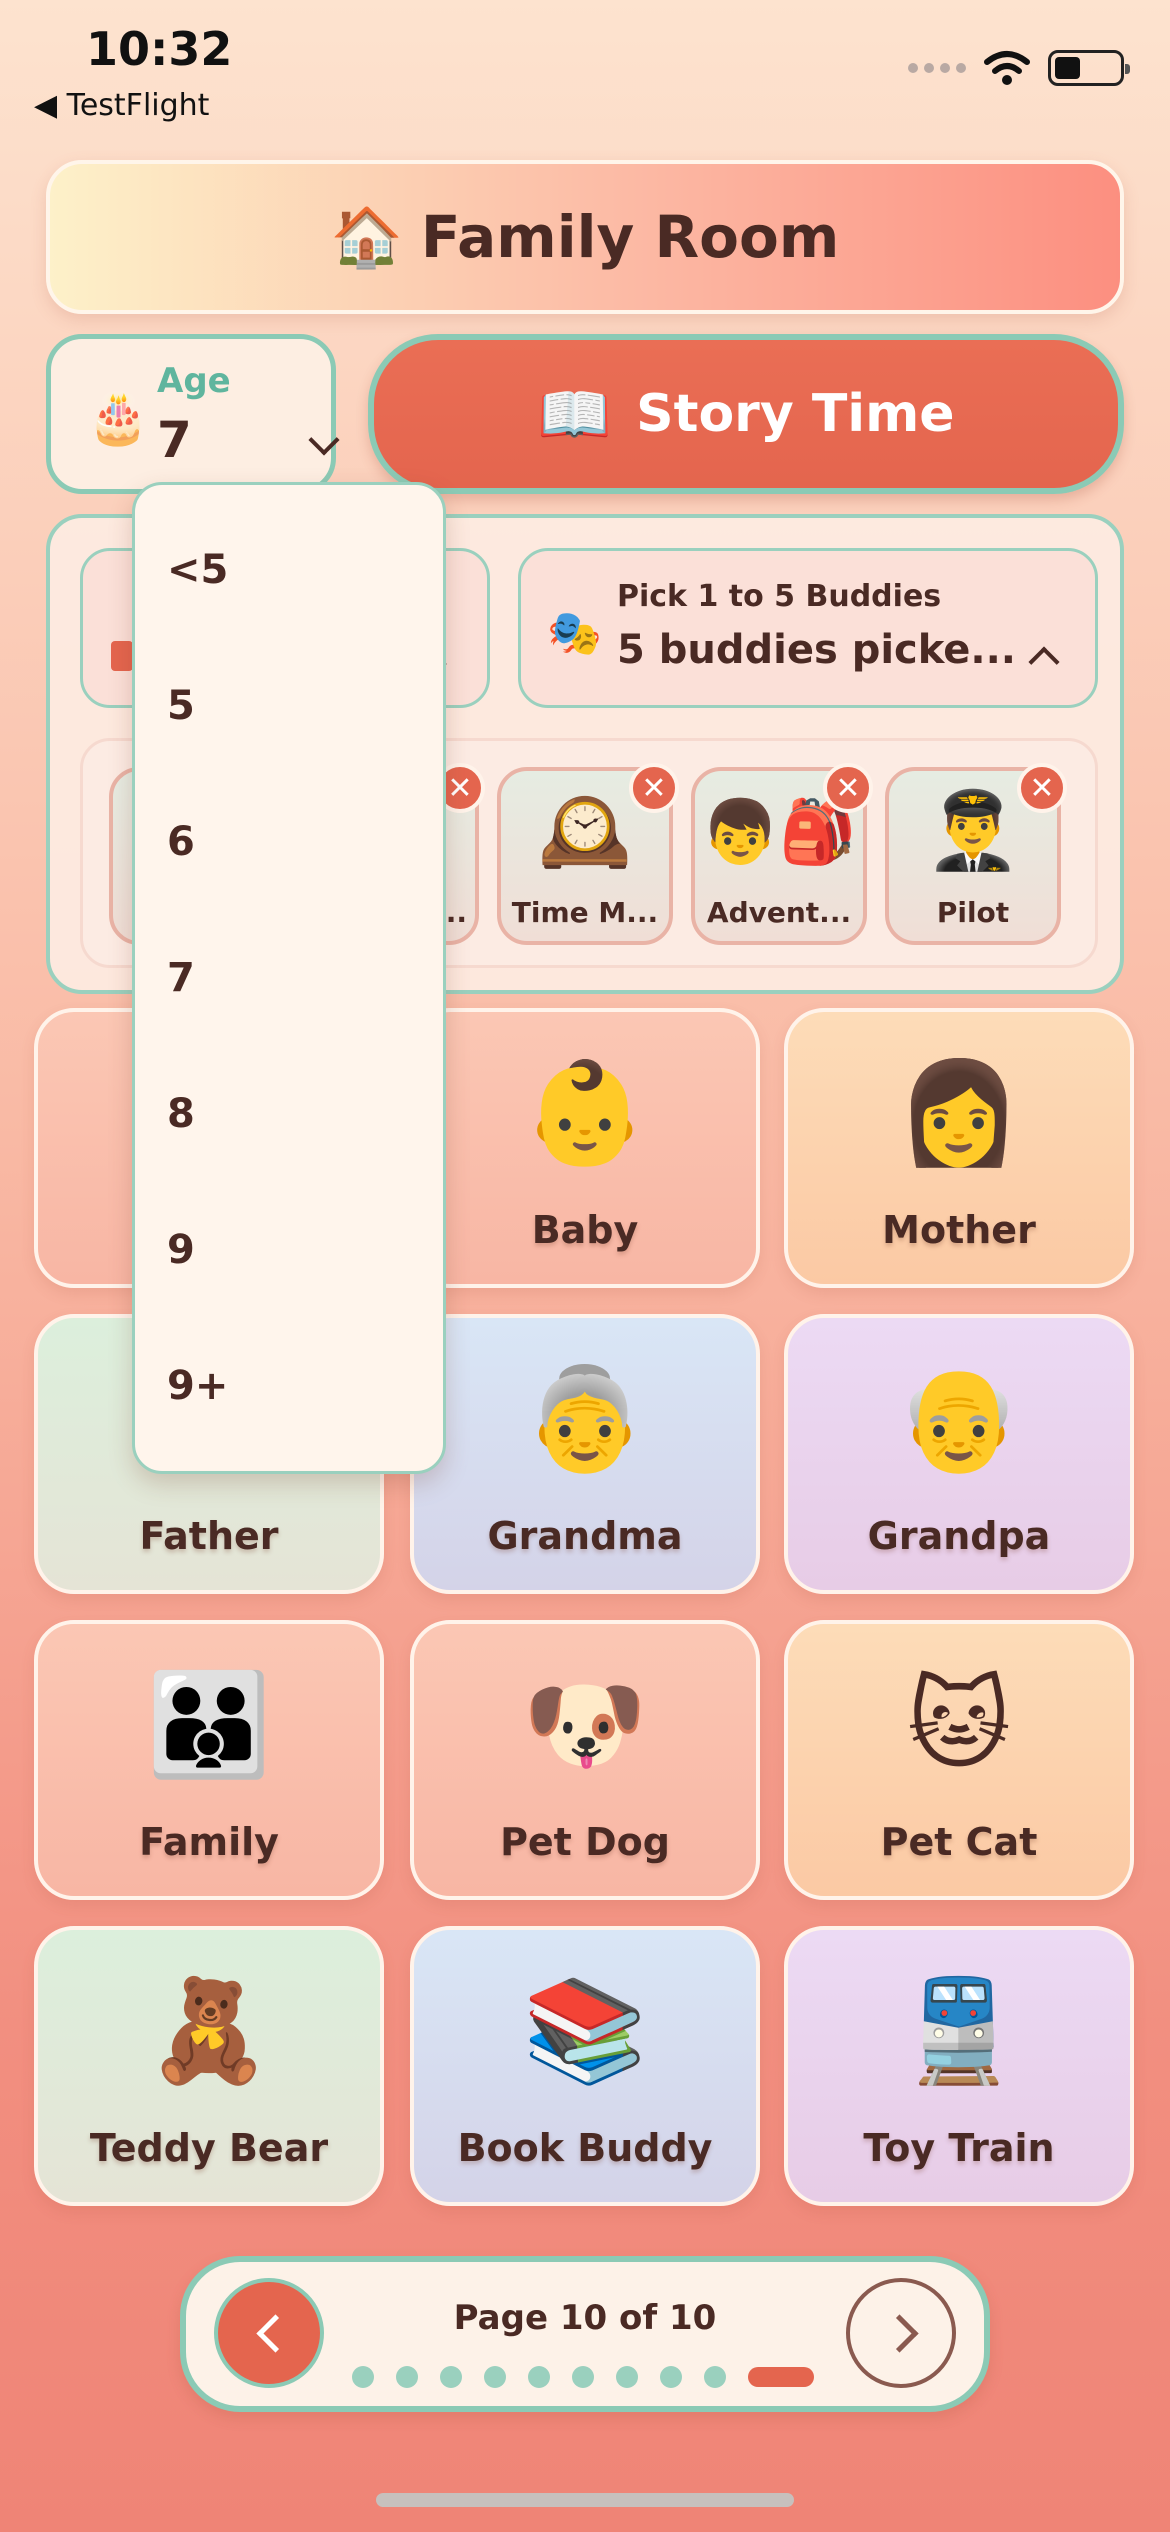 The width and height of the screenshot is (1170, 2532). Describe the element at coordinates (181, 842) in the screenshot. I see `age-option-6: 6` at that location.